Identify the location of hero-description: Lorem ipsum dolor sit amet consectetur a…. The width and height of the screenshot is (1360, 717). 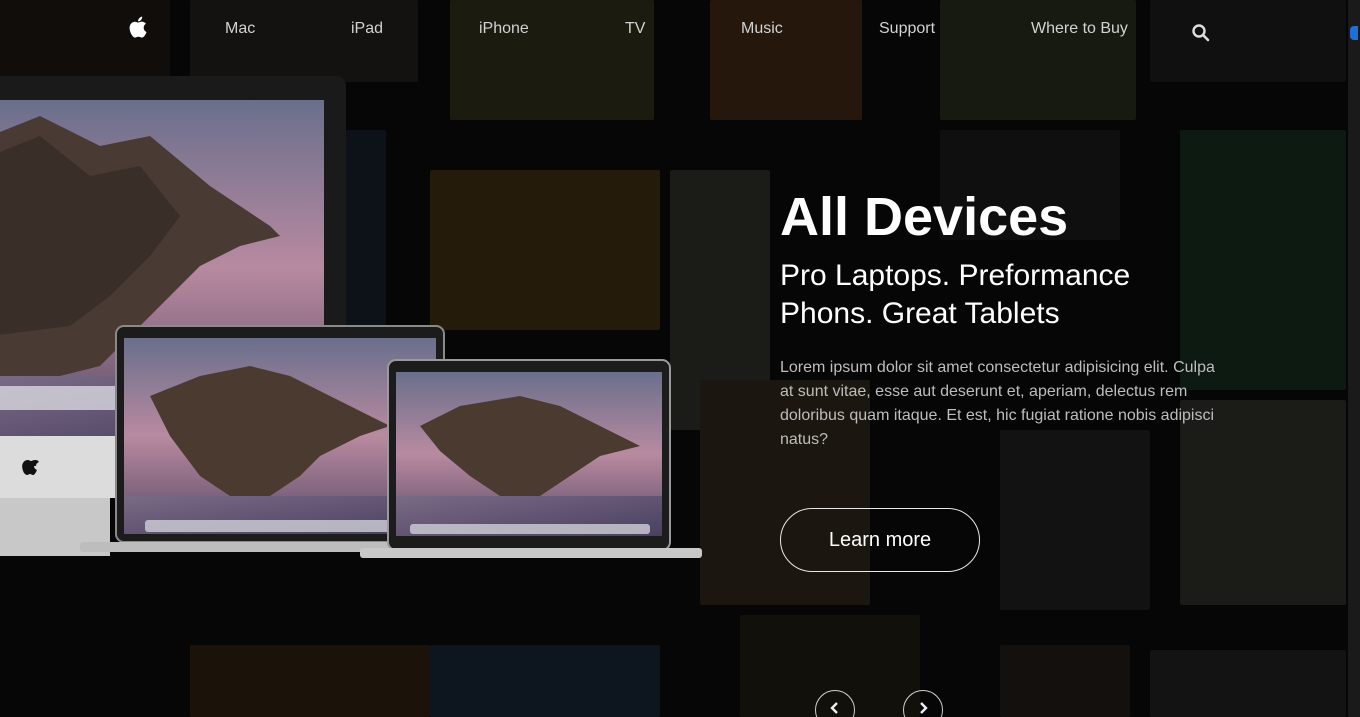
(997, 403).